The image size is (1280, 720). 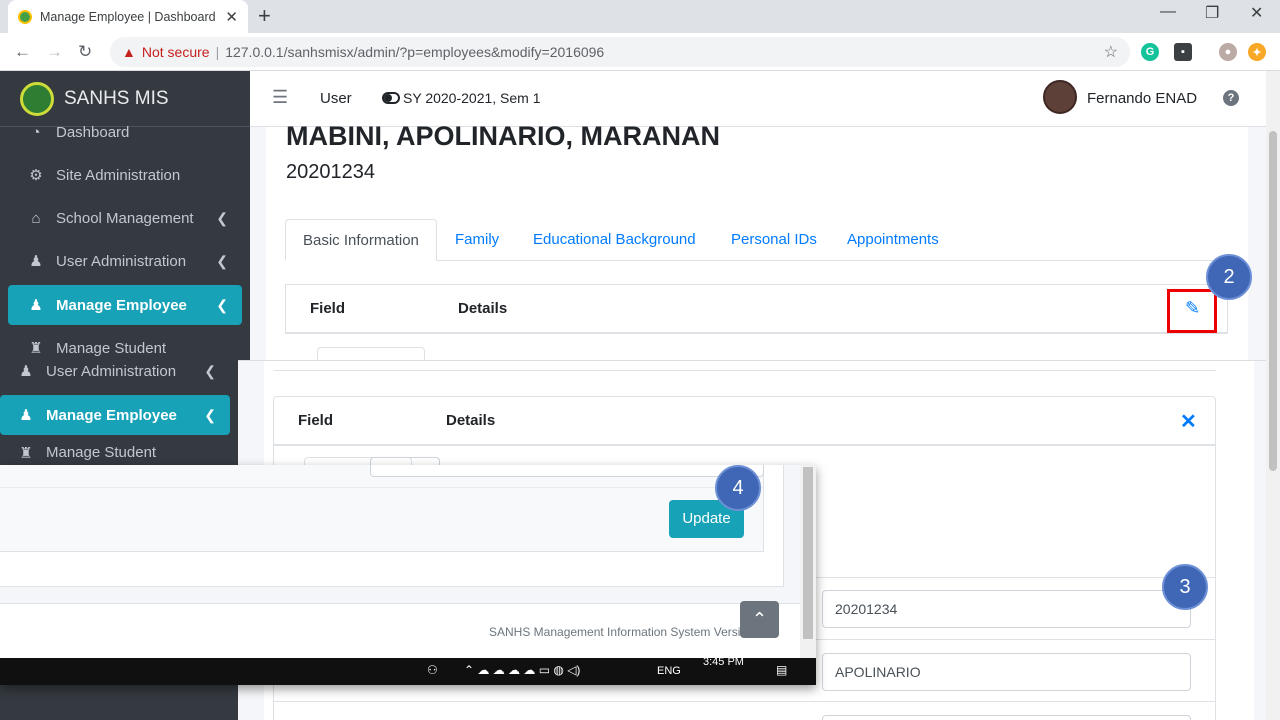 I want to click on step-badge-3: 3, so click(x=1185, y=587).